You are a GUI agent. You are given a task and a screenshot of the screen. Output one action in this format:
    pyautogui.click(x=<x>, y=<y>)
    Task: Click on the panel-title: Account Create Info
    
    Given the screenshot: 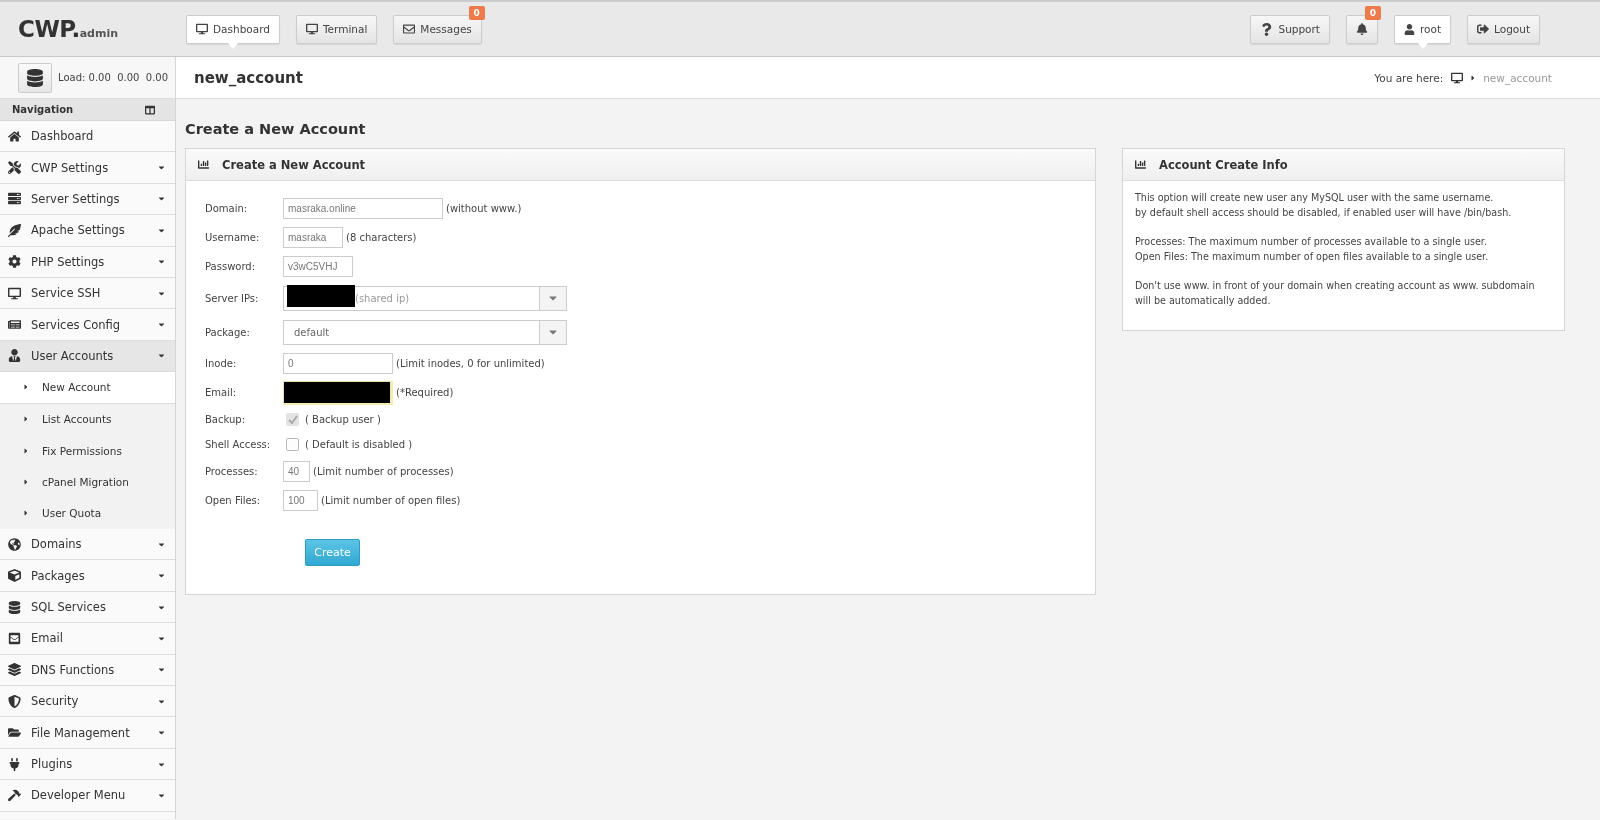 What is the action you would take?
    pyautogui.click(x=1223, y=164)
    